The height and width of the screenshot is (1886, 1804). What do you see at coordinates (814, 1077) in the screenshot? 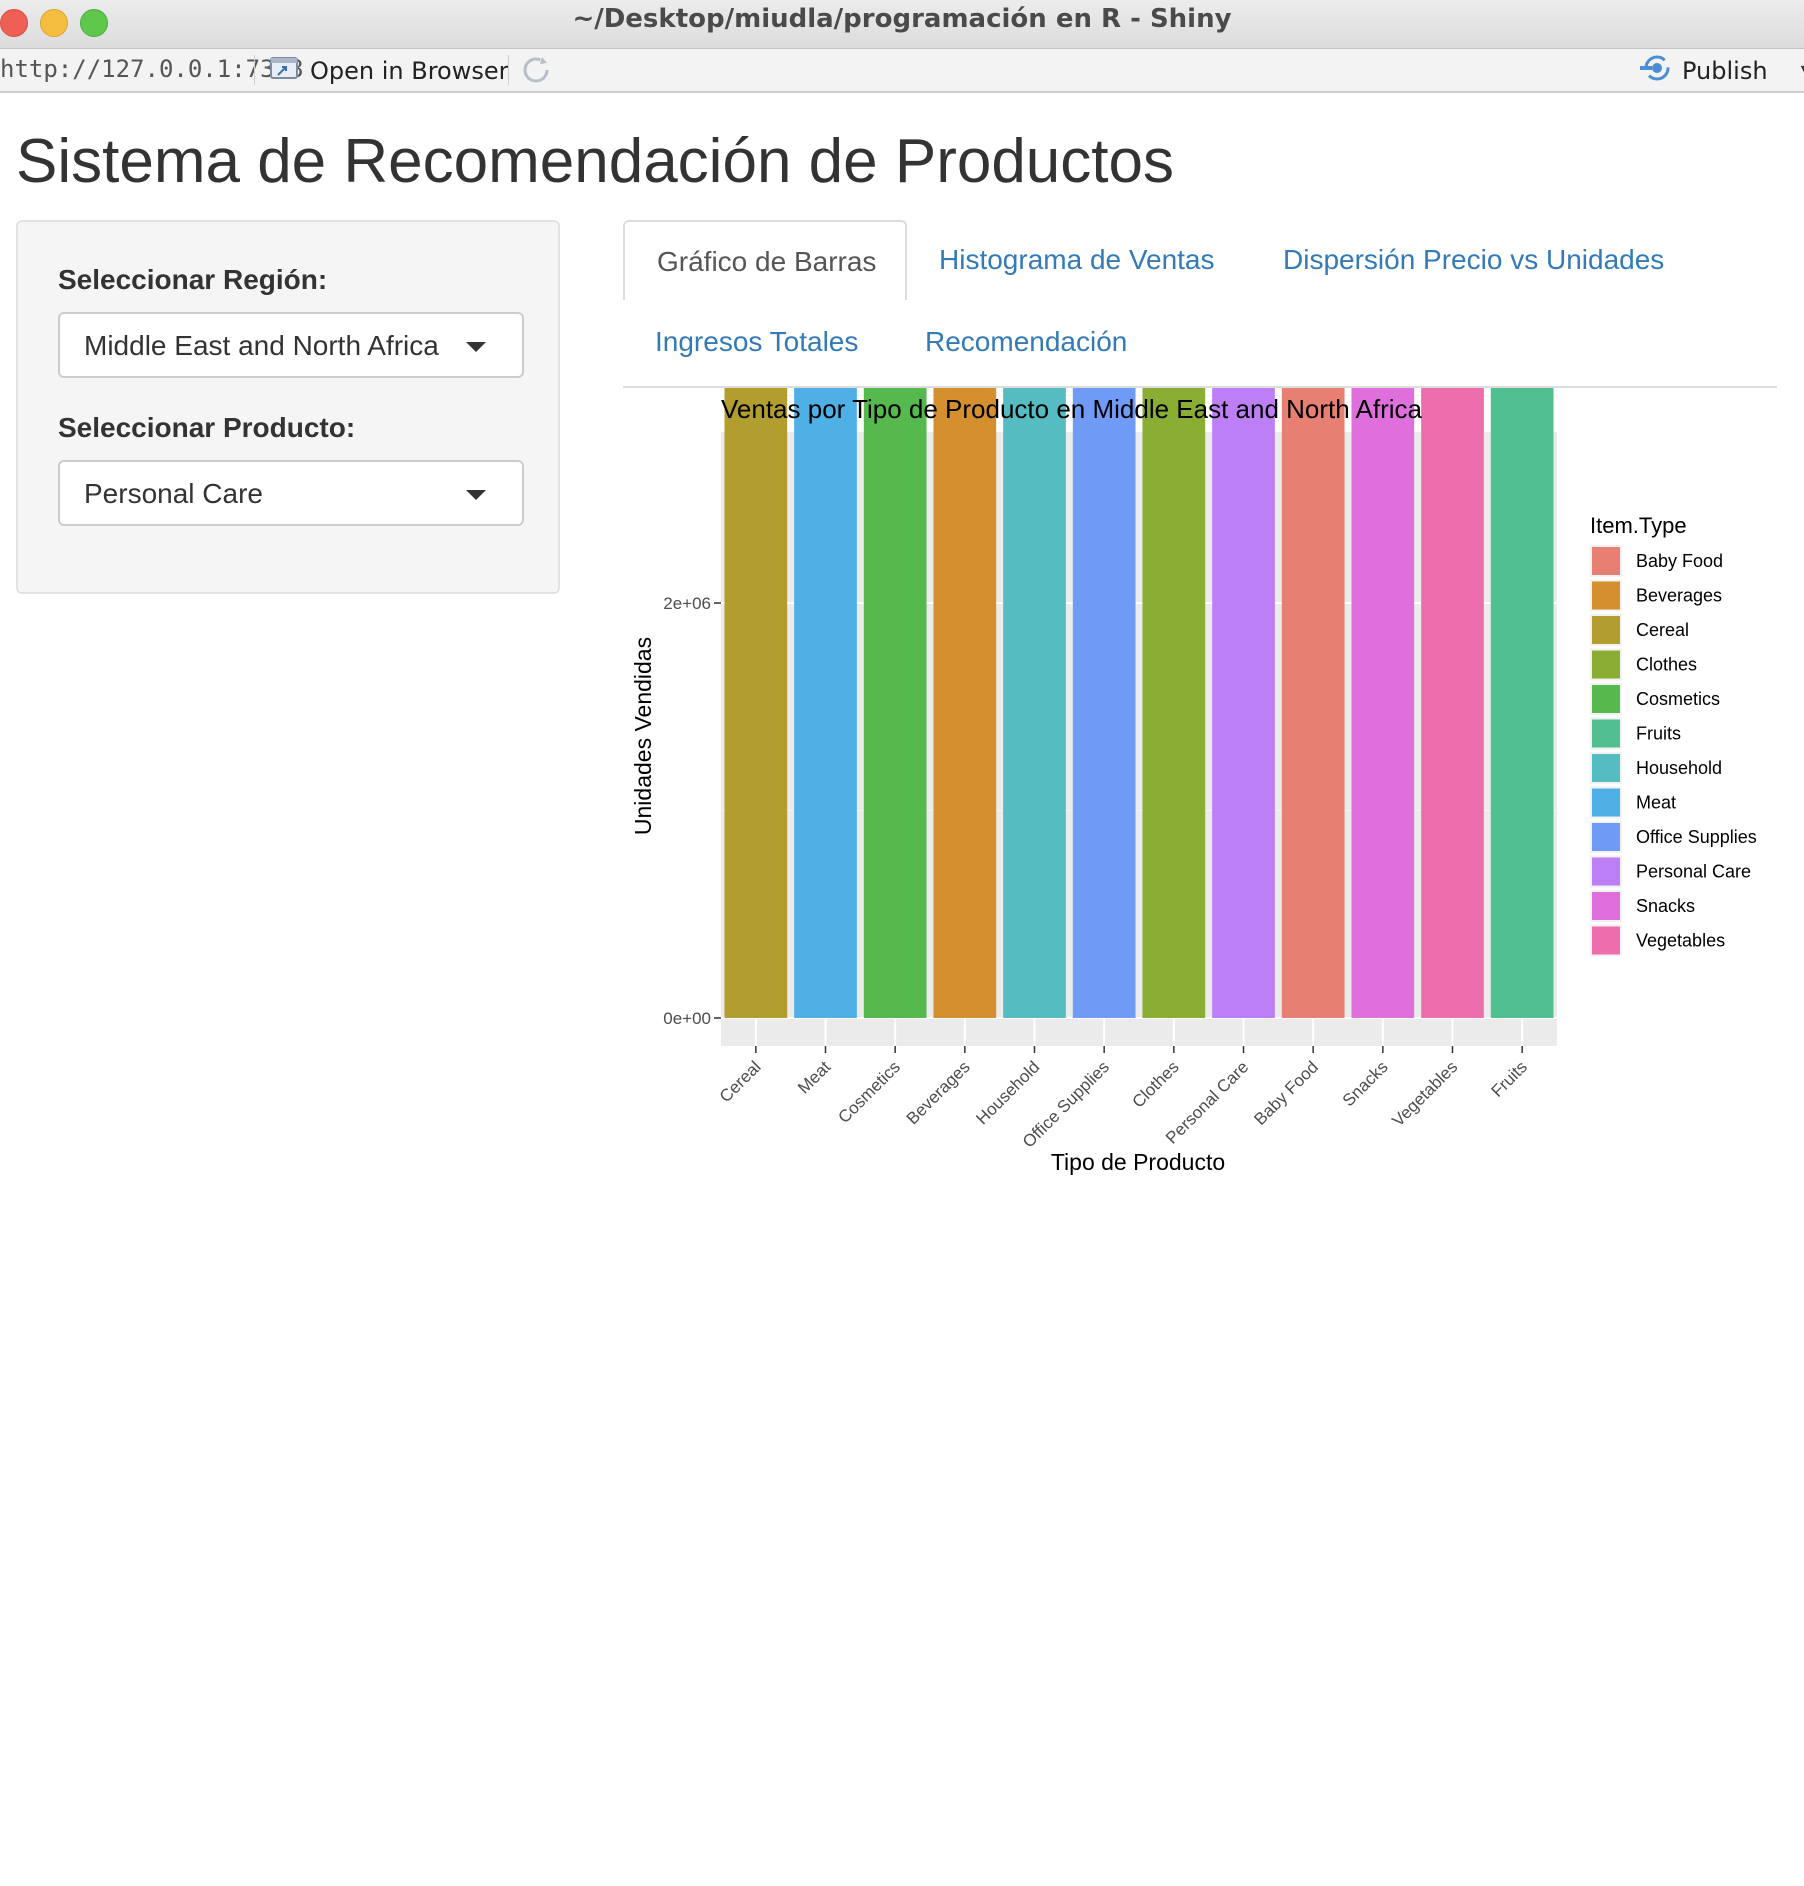
I see `x-tick-label: Meat` at bounding box center [814, 1077].